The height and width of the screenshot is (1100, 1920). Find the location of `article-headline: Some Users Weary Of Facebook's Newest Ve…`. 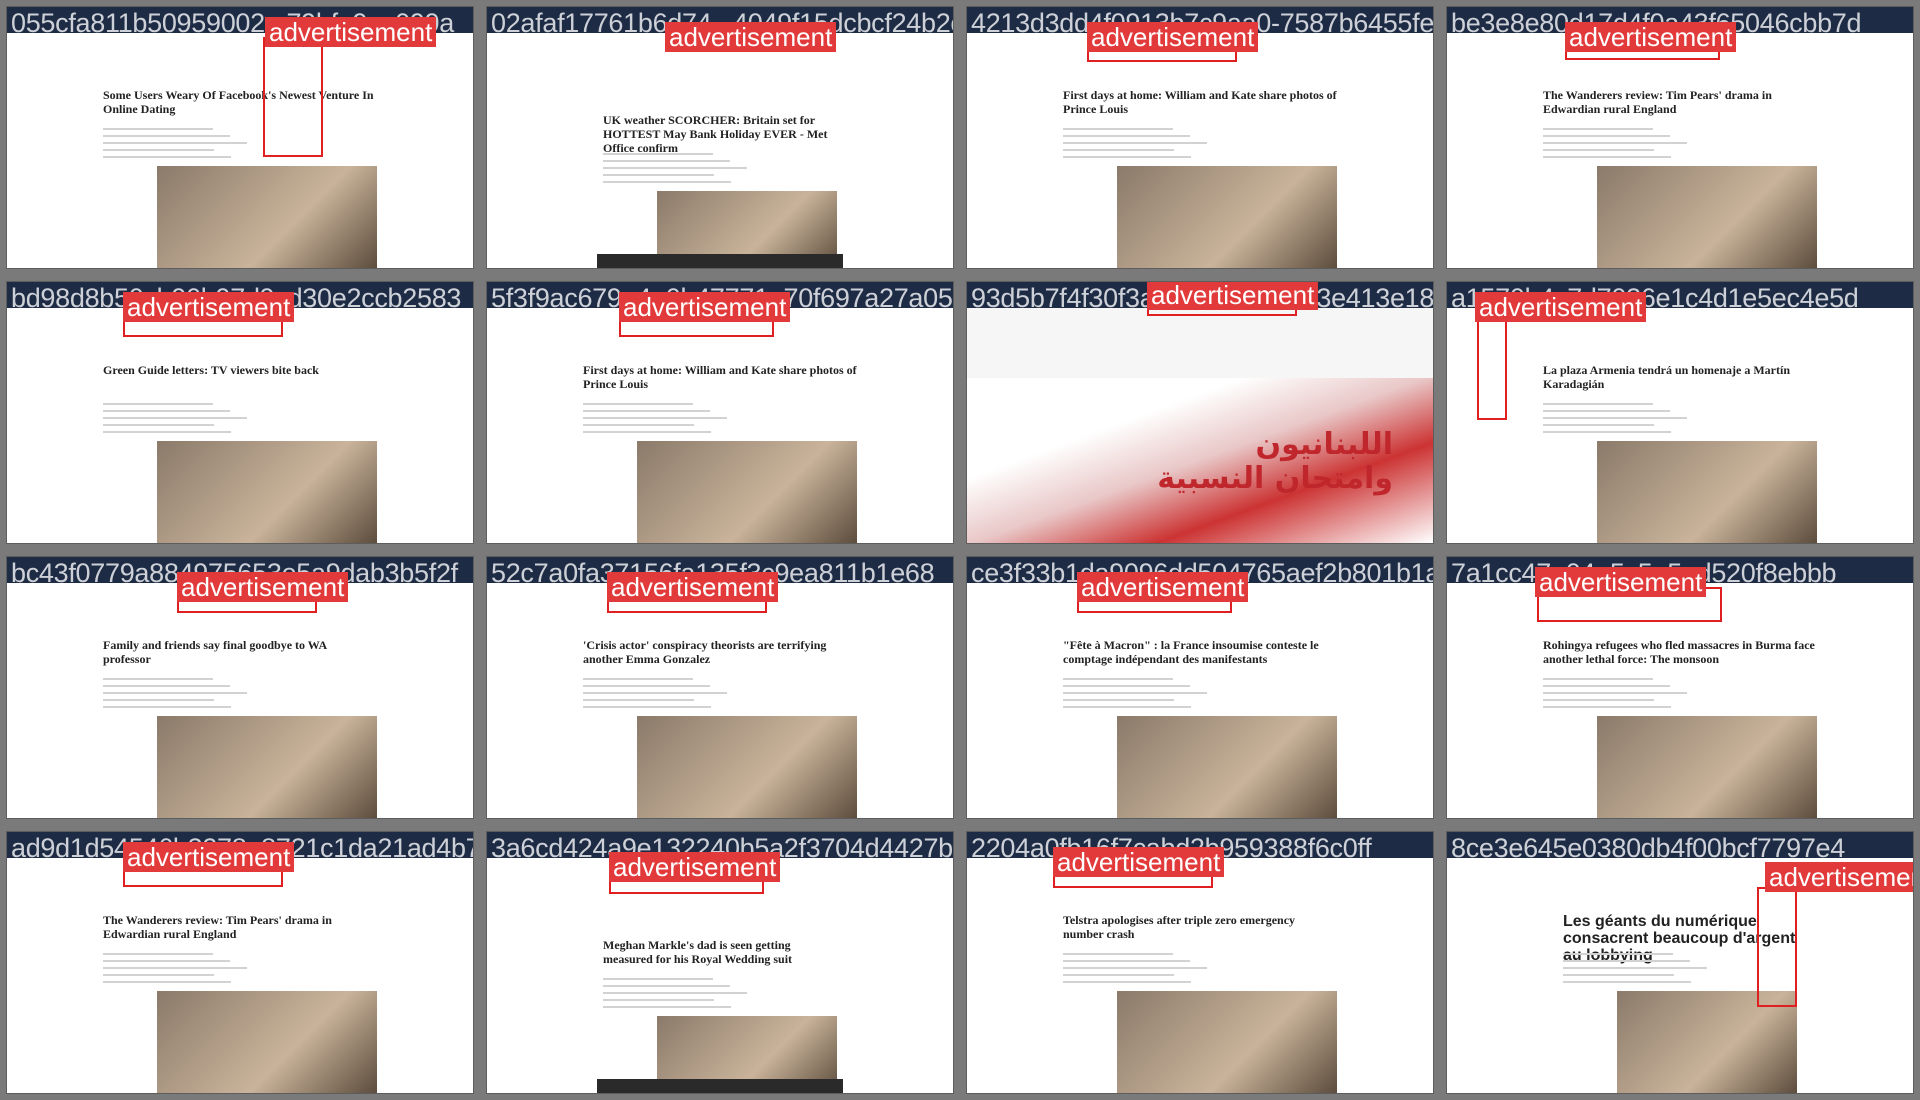

article-headline: Some Users Weary Of Facebook's Newest Ve… is located at coordinates (240, 102).